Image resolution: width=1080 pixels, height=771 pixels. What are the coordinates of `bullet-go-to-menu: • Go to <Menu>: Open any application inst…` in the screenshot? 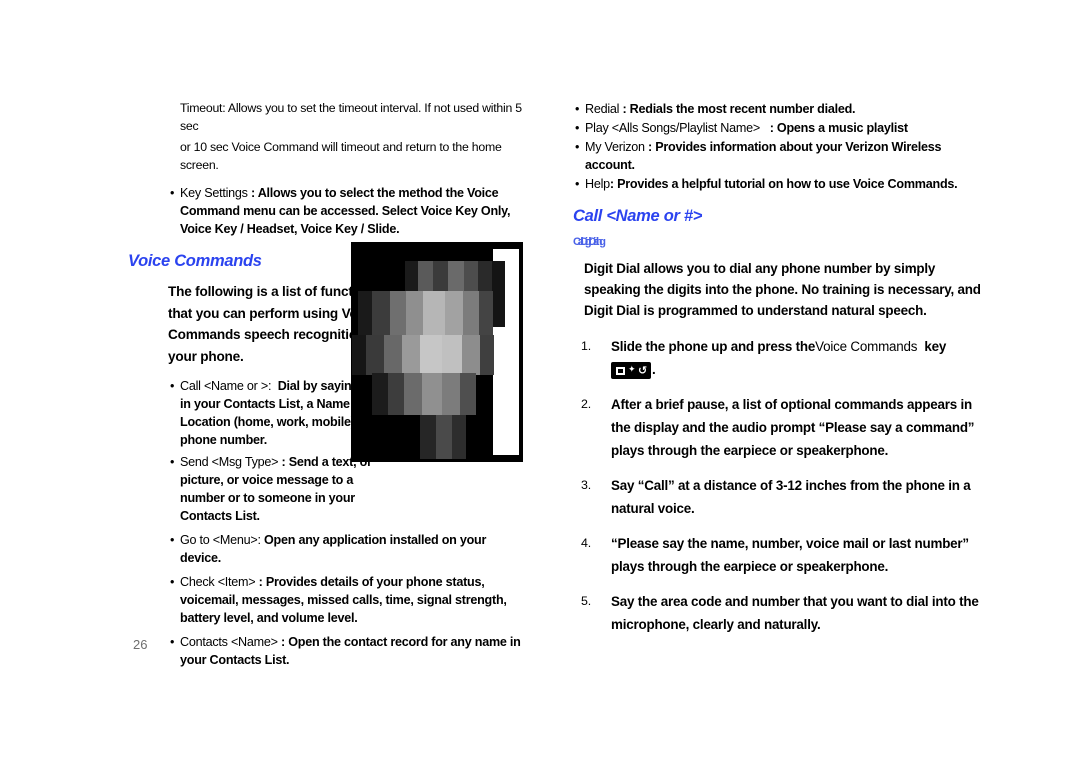 It's located at (328, 549).